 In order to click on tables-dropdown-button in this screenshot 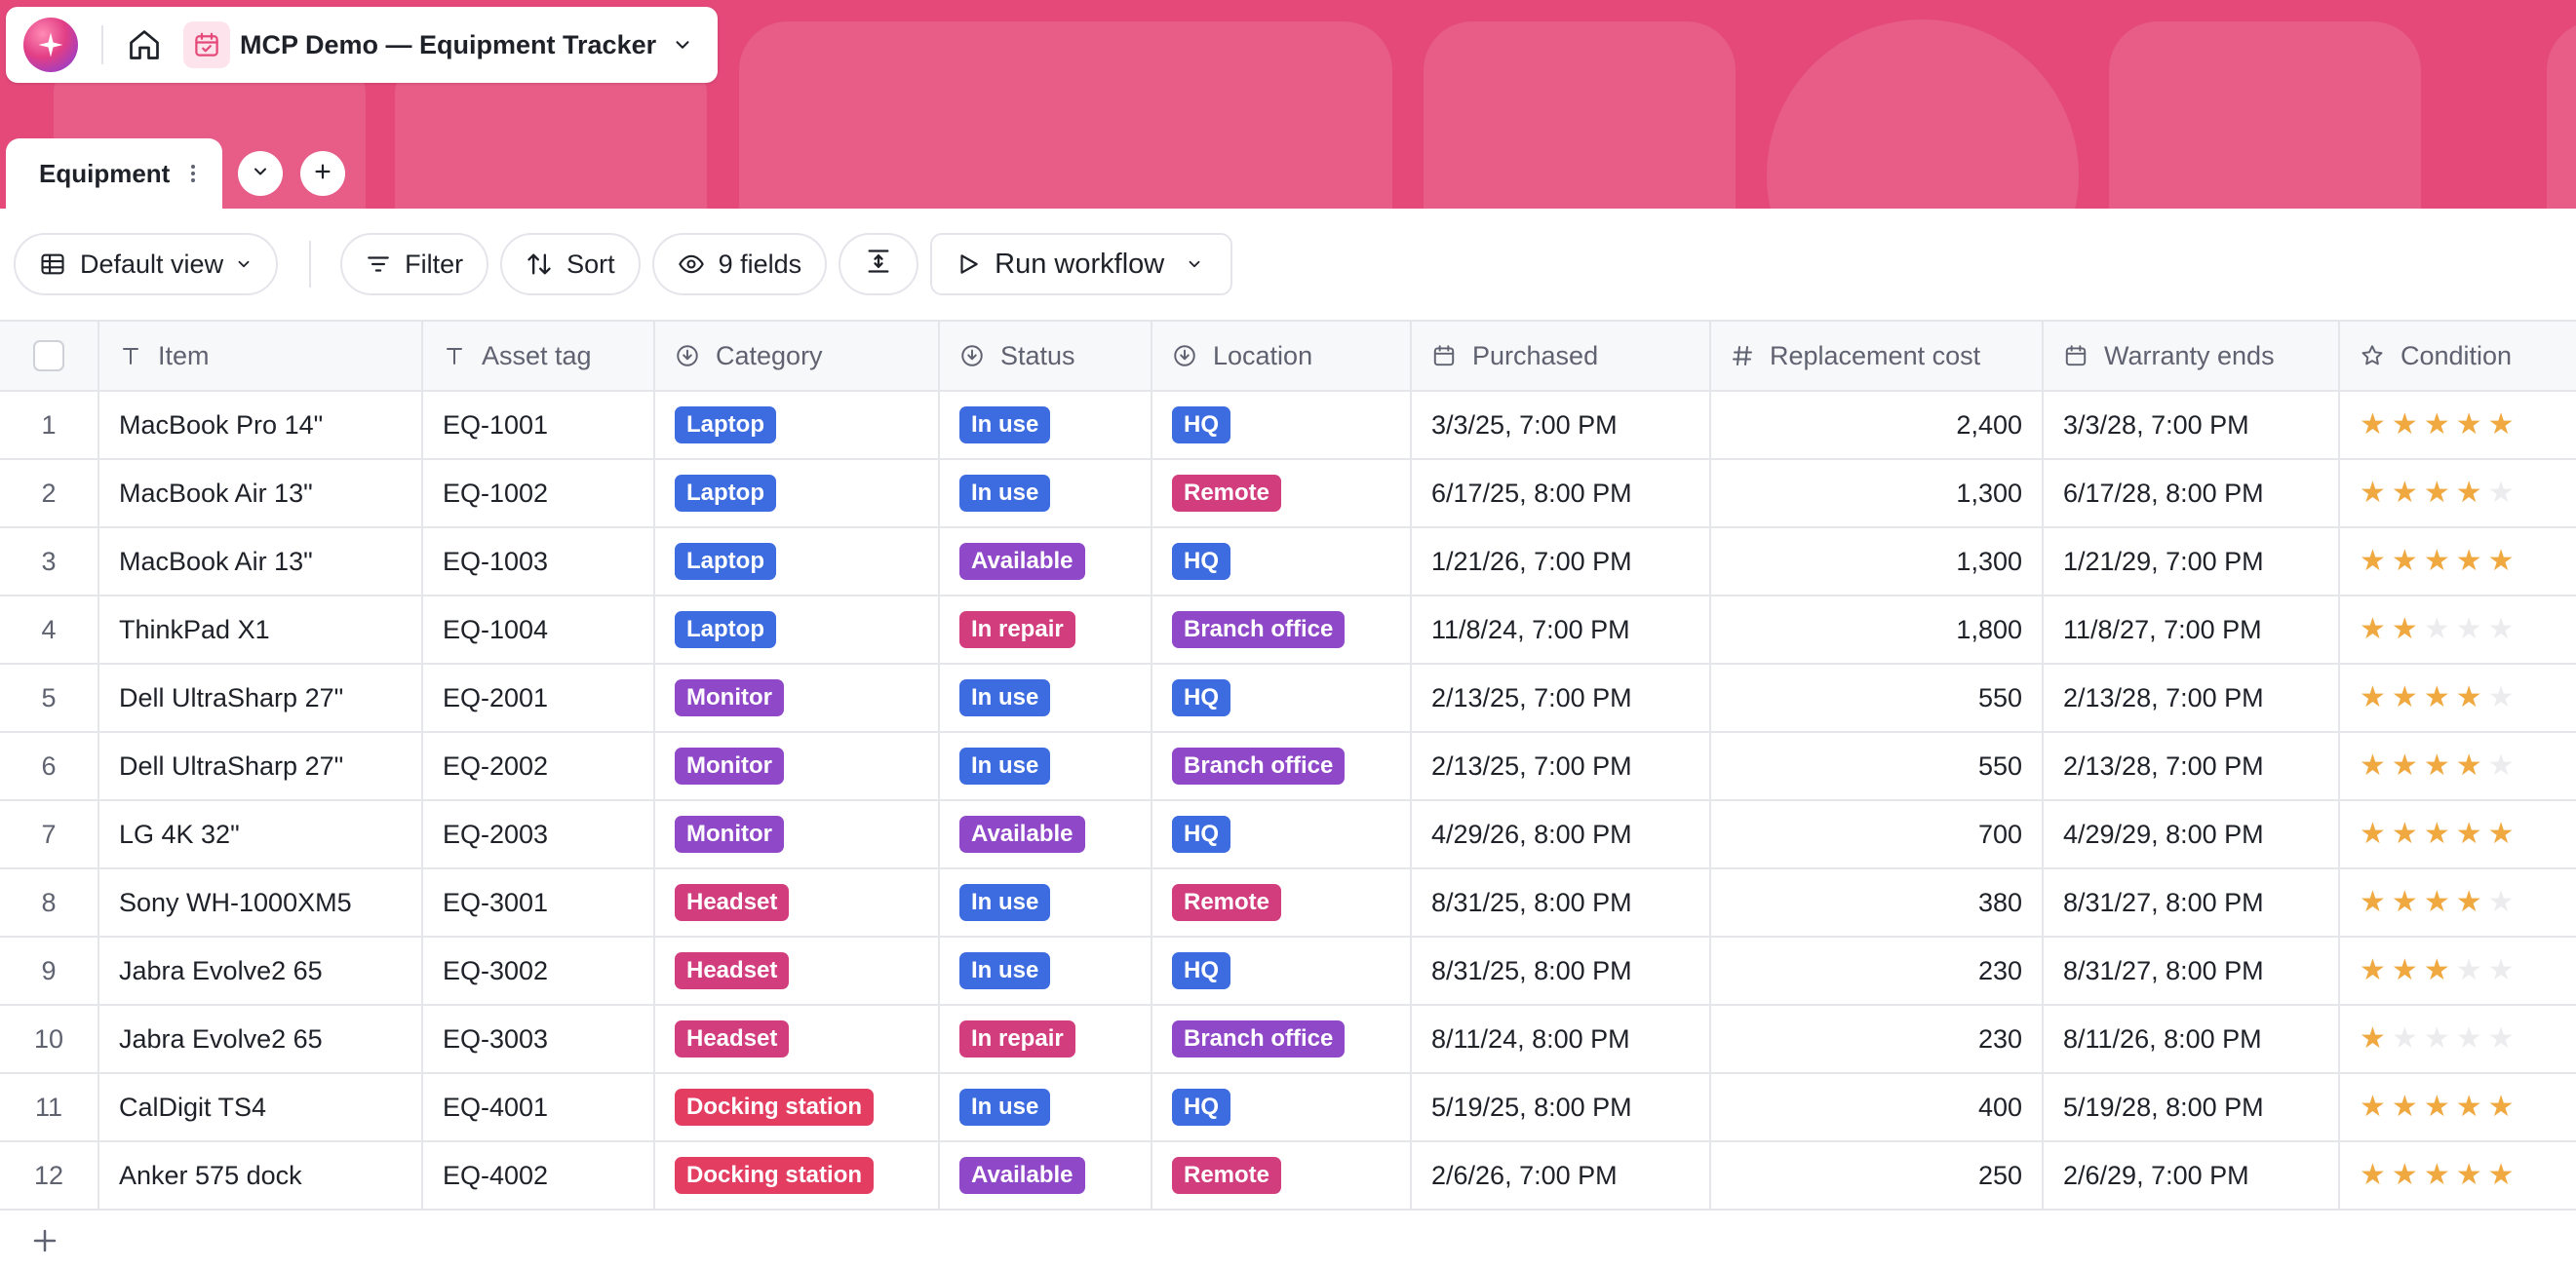, I will do `click(260, 173)`.